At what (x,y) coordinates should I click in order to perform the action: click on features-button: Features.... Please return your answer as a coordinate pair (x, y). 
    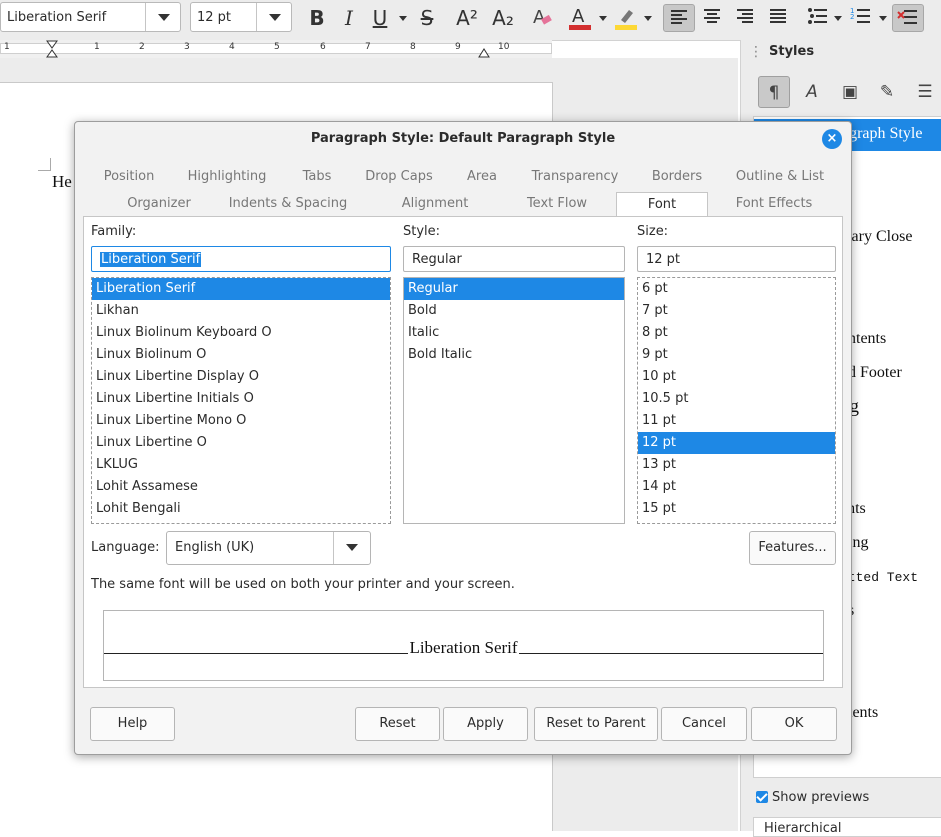
    Looking at the image, I should click on (792, 548).